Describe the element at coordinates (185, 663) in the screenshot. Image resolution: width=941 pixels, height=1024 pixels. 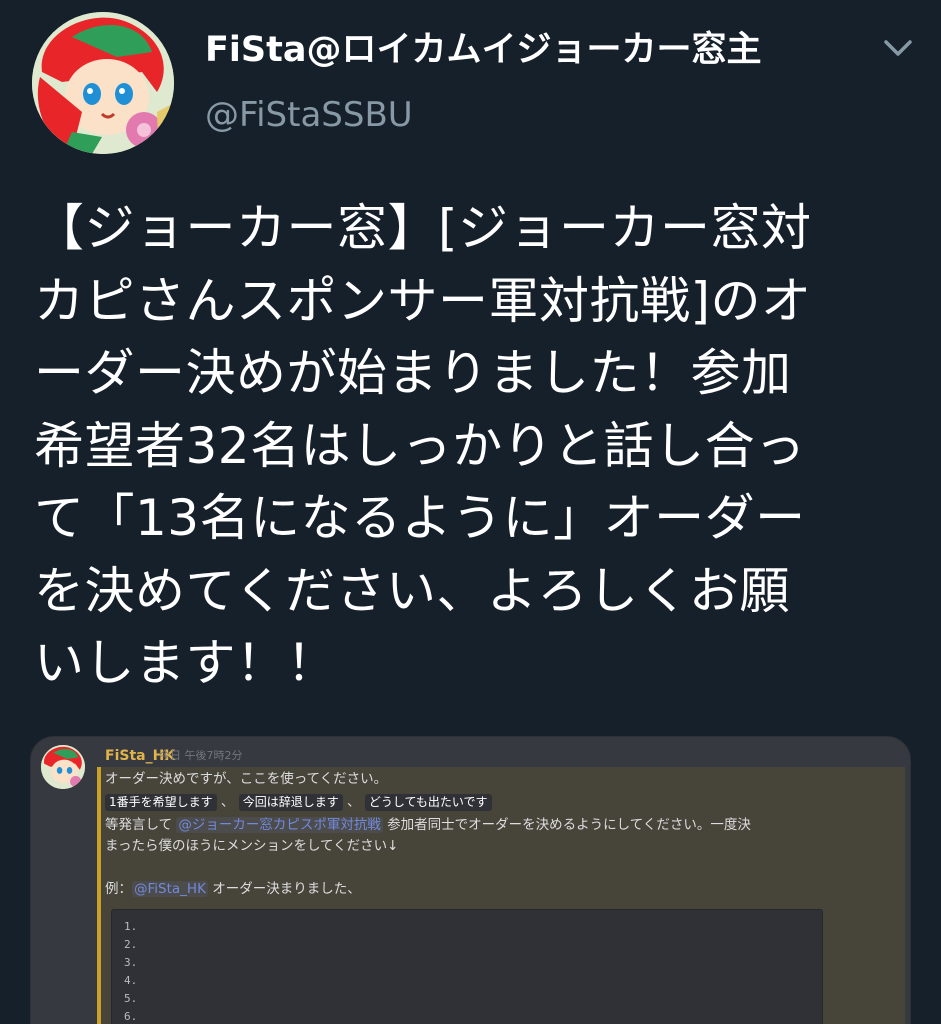
I see `tweet-text-line: いします！！` at that location.